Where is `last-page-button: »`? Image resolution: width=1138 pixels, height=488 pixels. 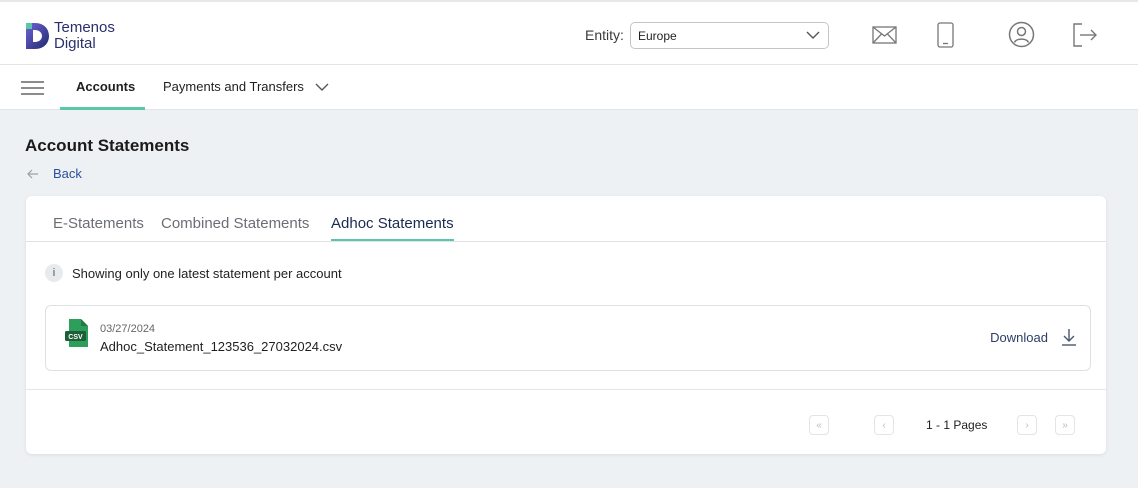 last-page-button: » is located at coordinates (1065, 425).